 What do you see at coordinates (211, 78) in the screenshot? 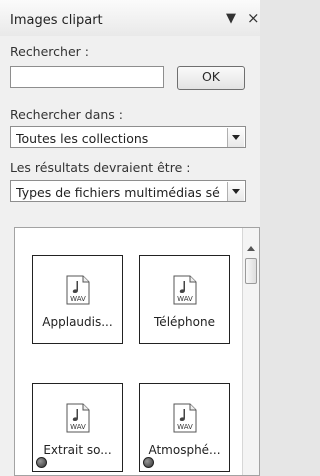
I see `ok-button: OK` at bounding box center [211, 78].